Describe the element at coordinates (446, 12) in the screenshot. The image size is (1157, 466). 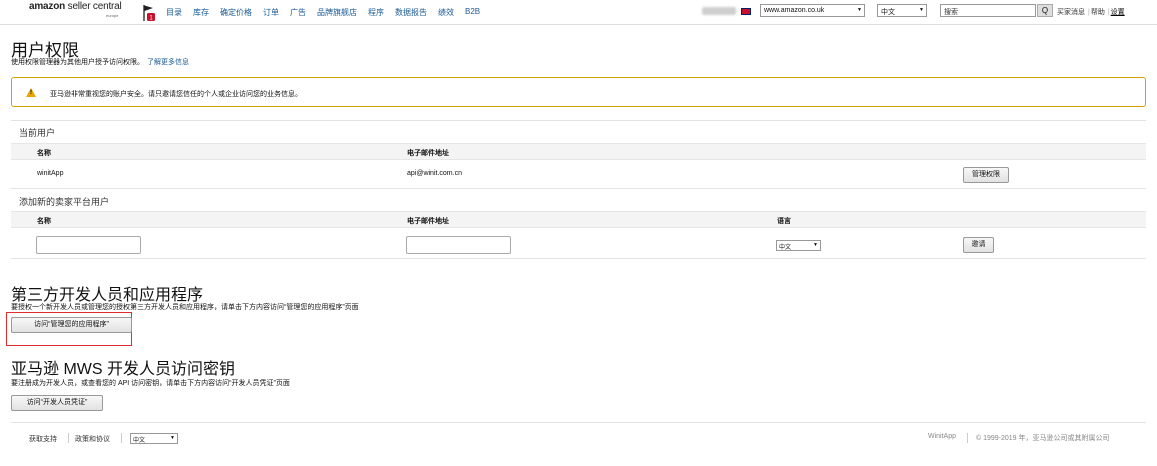
I see `nav-item-performance: 绩效` at that location.